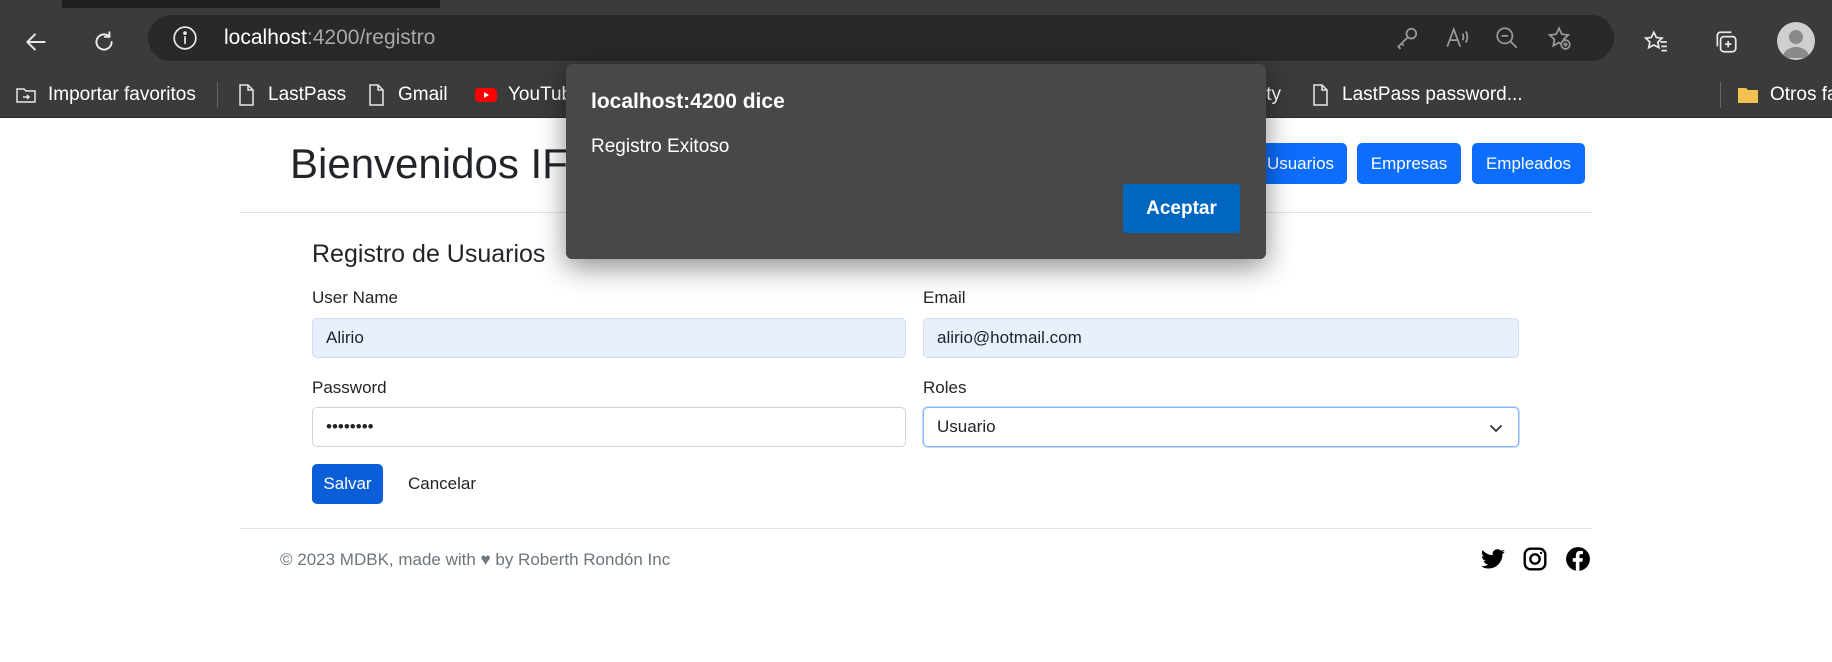 The image size is (1832, 662). What do you see at coordinates (916, 528) in the screenshot?
I see `footer-divider` at bounding box center [916, 528].